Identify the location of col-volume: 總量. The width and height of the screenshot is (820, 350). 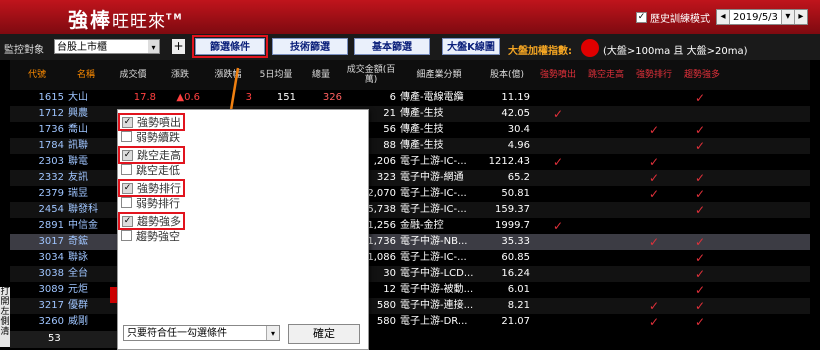
(321, 75).